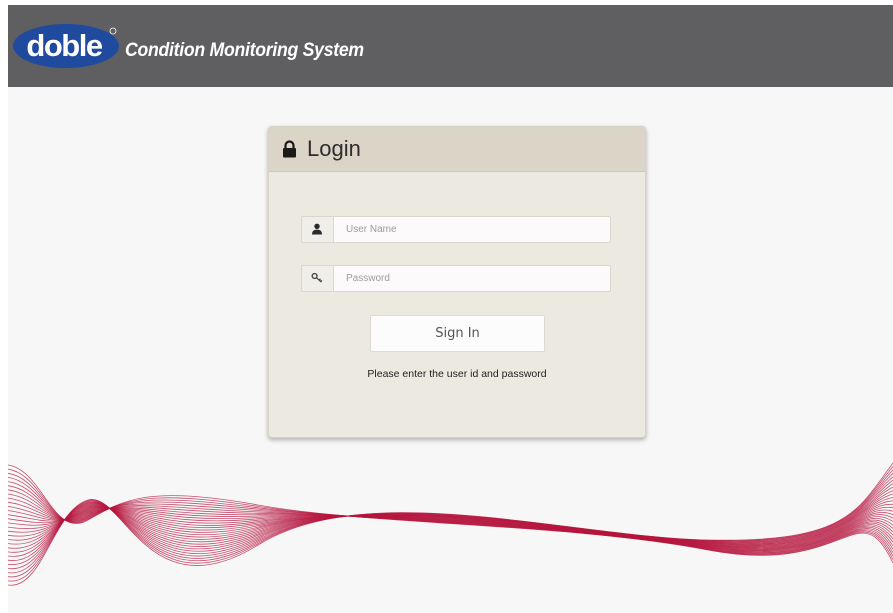 The height and width of the screenshot is (613, 893). Describe the element at coordinates (471, 229) in the screenshot. I see `username-input` at that location.